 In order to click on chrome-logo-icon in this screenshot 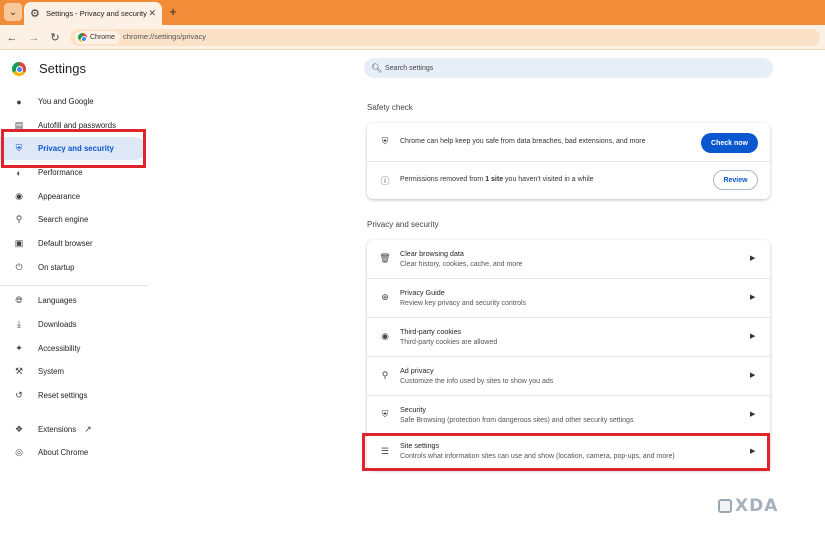, I will do `click(19, 69)`.